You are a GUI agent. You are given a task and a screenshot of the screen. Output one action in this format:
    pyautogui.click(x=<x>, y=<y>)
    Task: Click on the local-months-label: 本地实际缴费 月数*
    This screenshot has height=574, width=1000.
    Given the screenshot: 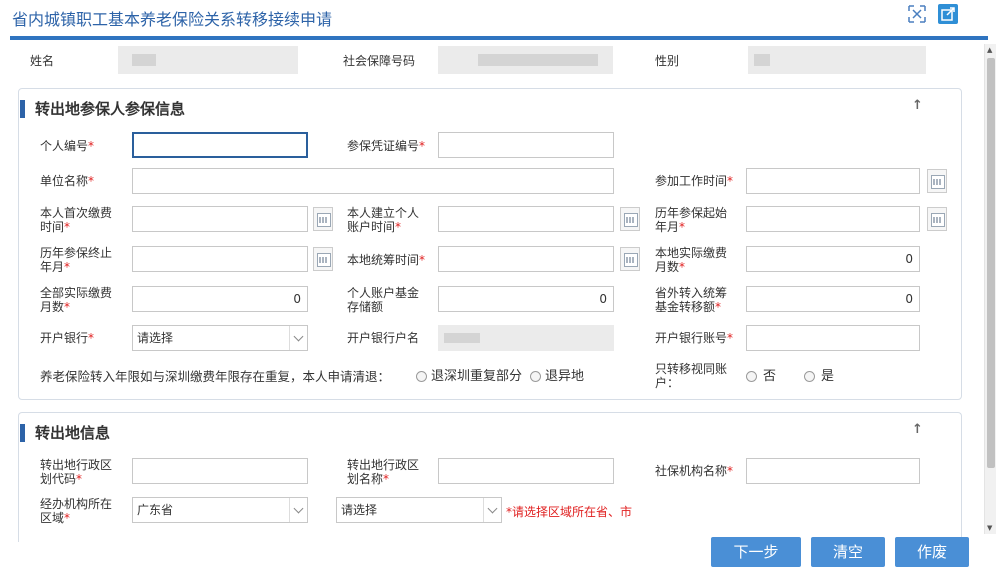 What is the action you would take?
    pyautogui.click(x=691, y=260)
    